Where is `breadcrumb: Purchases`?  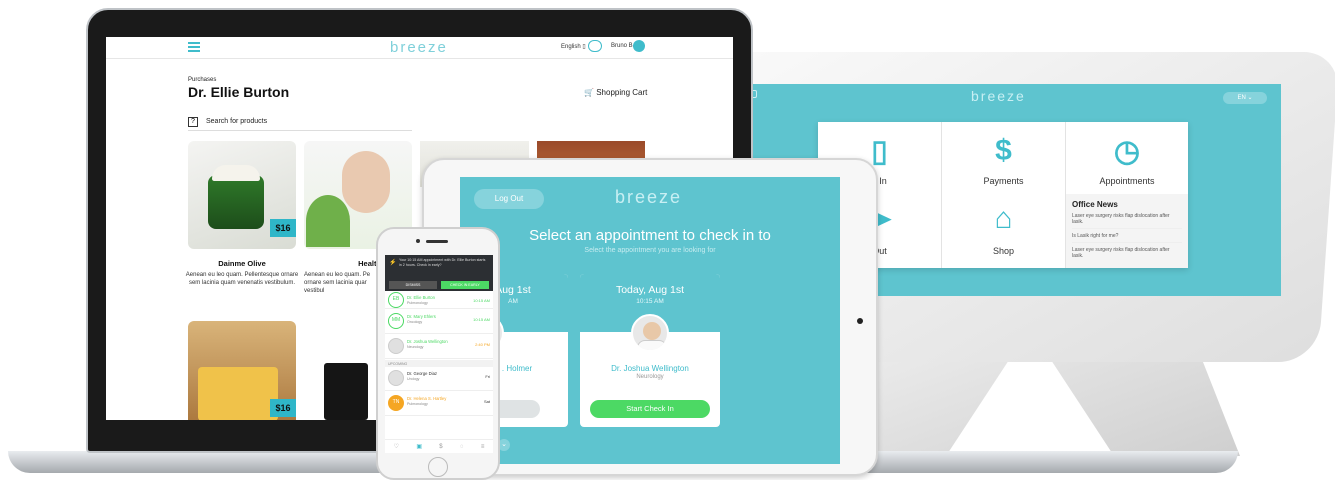 breadcrumb: Purchases is located at coordinates (202, 80).